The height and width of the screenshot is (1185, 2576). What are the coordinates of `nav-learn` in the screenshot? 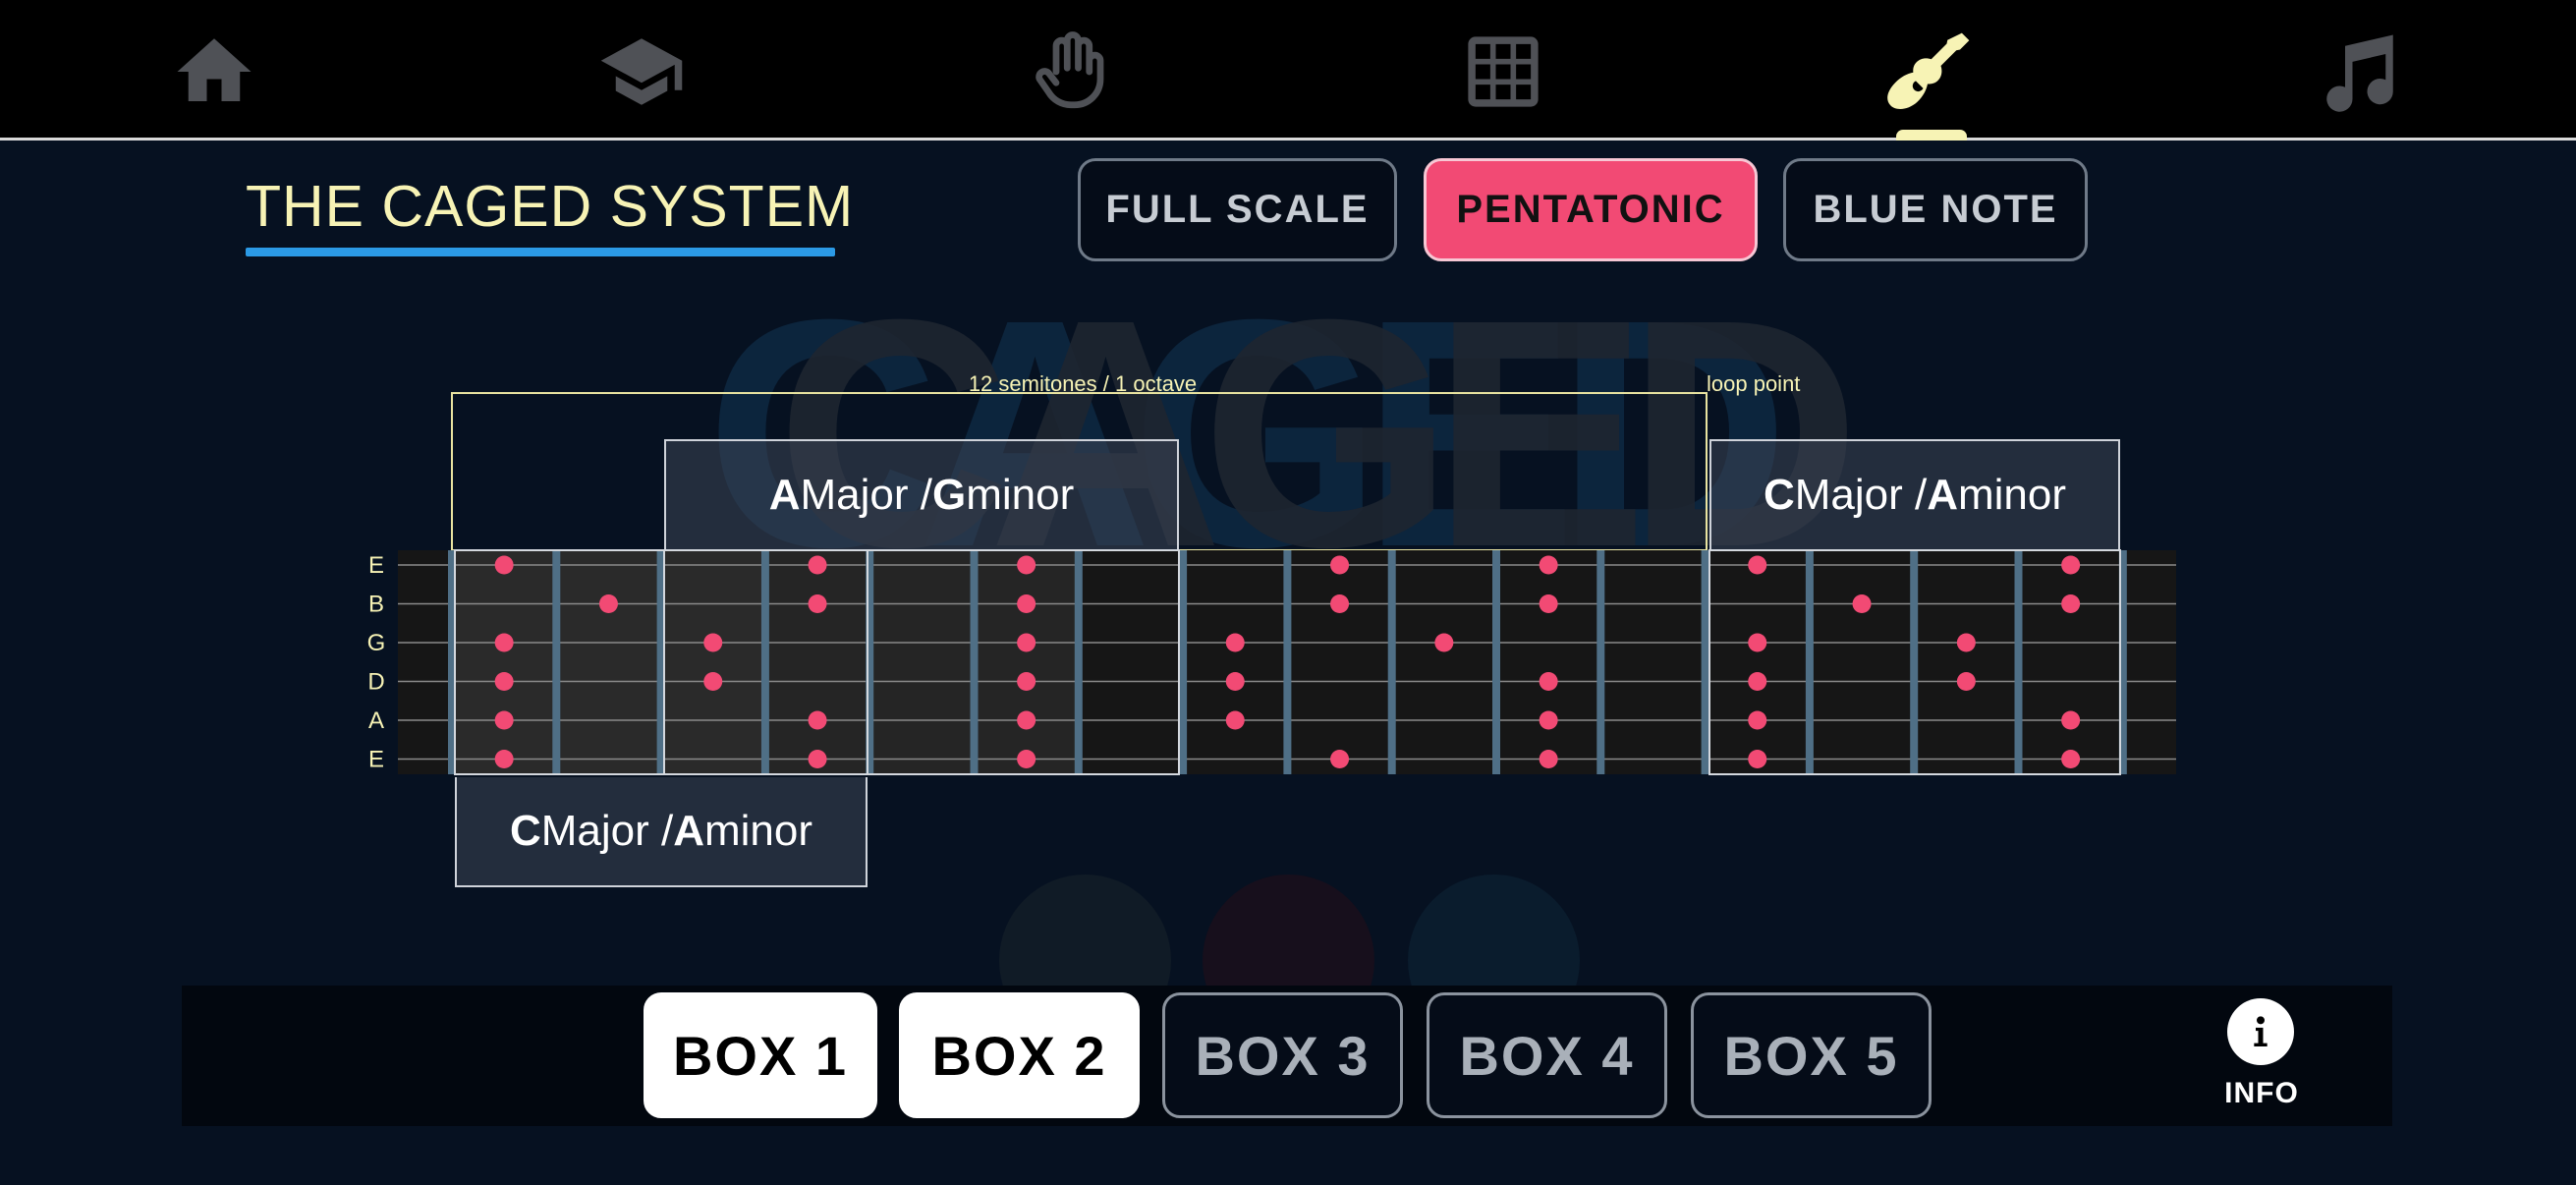 It's located at (641, 72).